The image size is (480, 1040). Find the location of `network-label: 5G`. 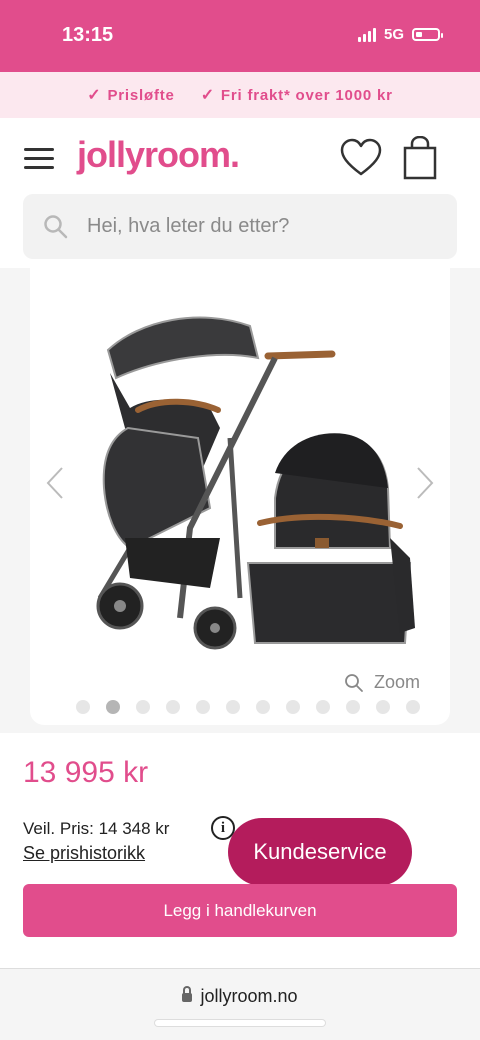

network-label: 5G is located at coordinates (393, 34).